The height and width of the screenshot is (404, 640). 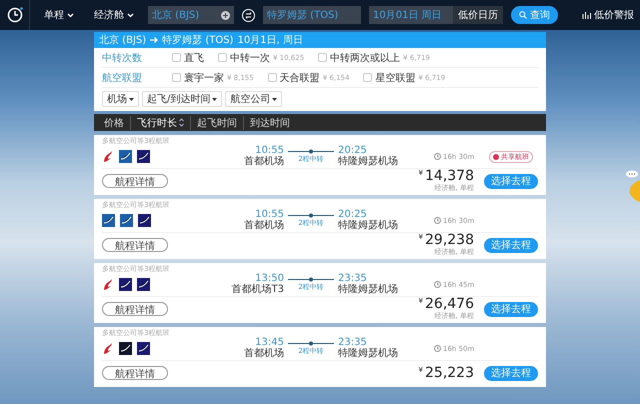 I want to click on destination-field: 特罗姆瑟 (TOS), so click(x=312, y=15).